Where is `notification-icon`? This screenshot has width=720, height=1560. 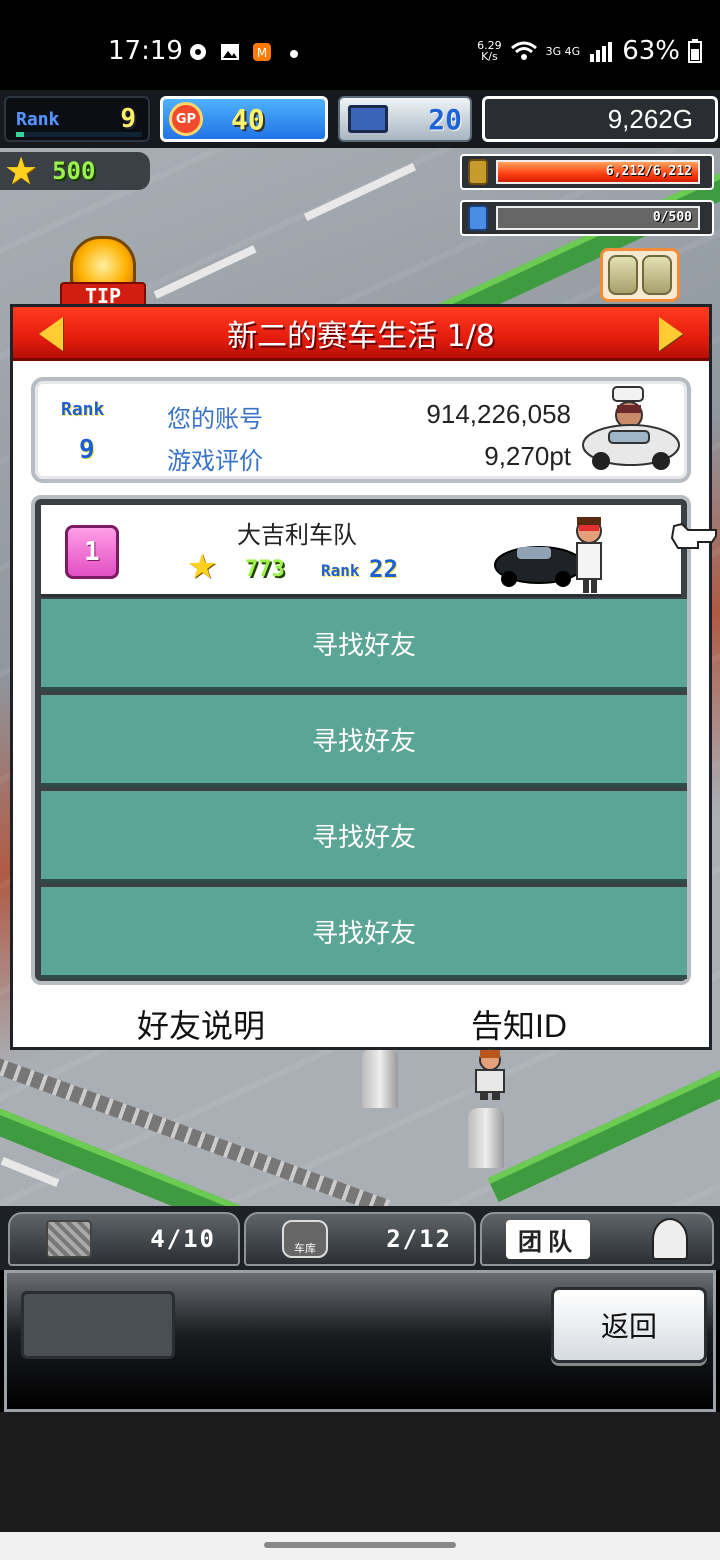
notification-icon is located at coordinates (198, 52).